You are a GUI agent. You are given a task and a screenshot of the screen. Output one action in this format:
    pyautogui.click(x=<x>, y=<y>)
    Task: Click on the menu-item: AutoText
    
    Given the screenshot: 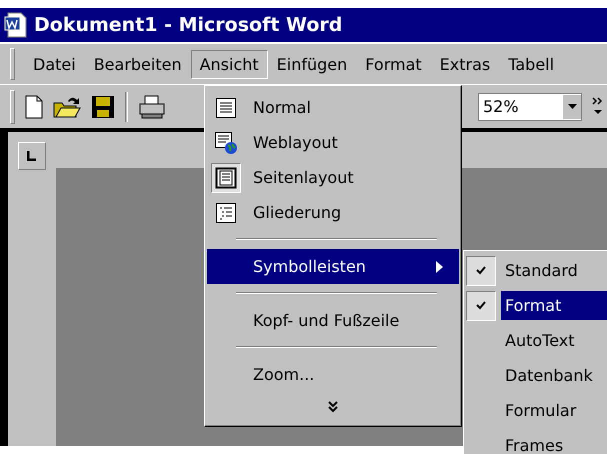 What is the action you would take?
    pyautogui.click(x=554, y=340)
    